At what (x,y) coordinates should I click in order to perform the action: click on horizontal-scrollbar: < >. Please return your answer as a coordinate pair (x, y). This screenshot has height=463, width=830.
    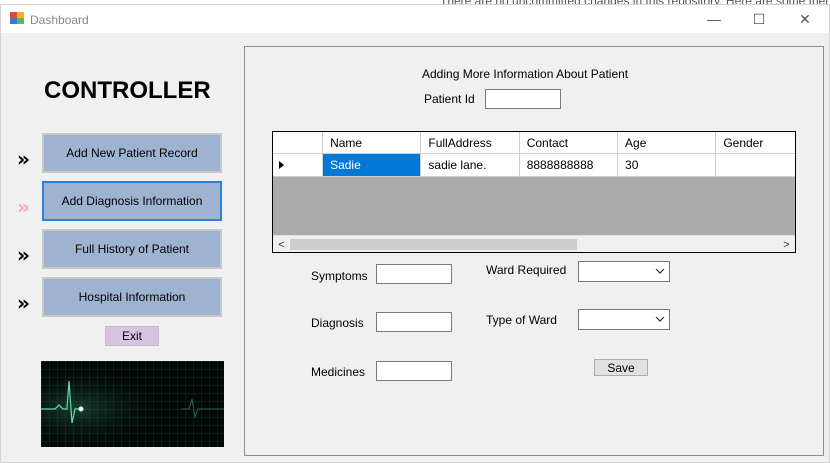
    Looking at the image, I should click on (534, 243).